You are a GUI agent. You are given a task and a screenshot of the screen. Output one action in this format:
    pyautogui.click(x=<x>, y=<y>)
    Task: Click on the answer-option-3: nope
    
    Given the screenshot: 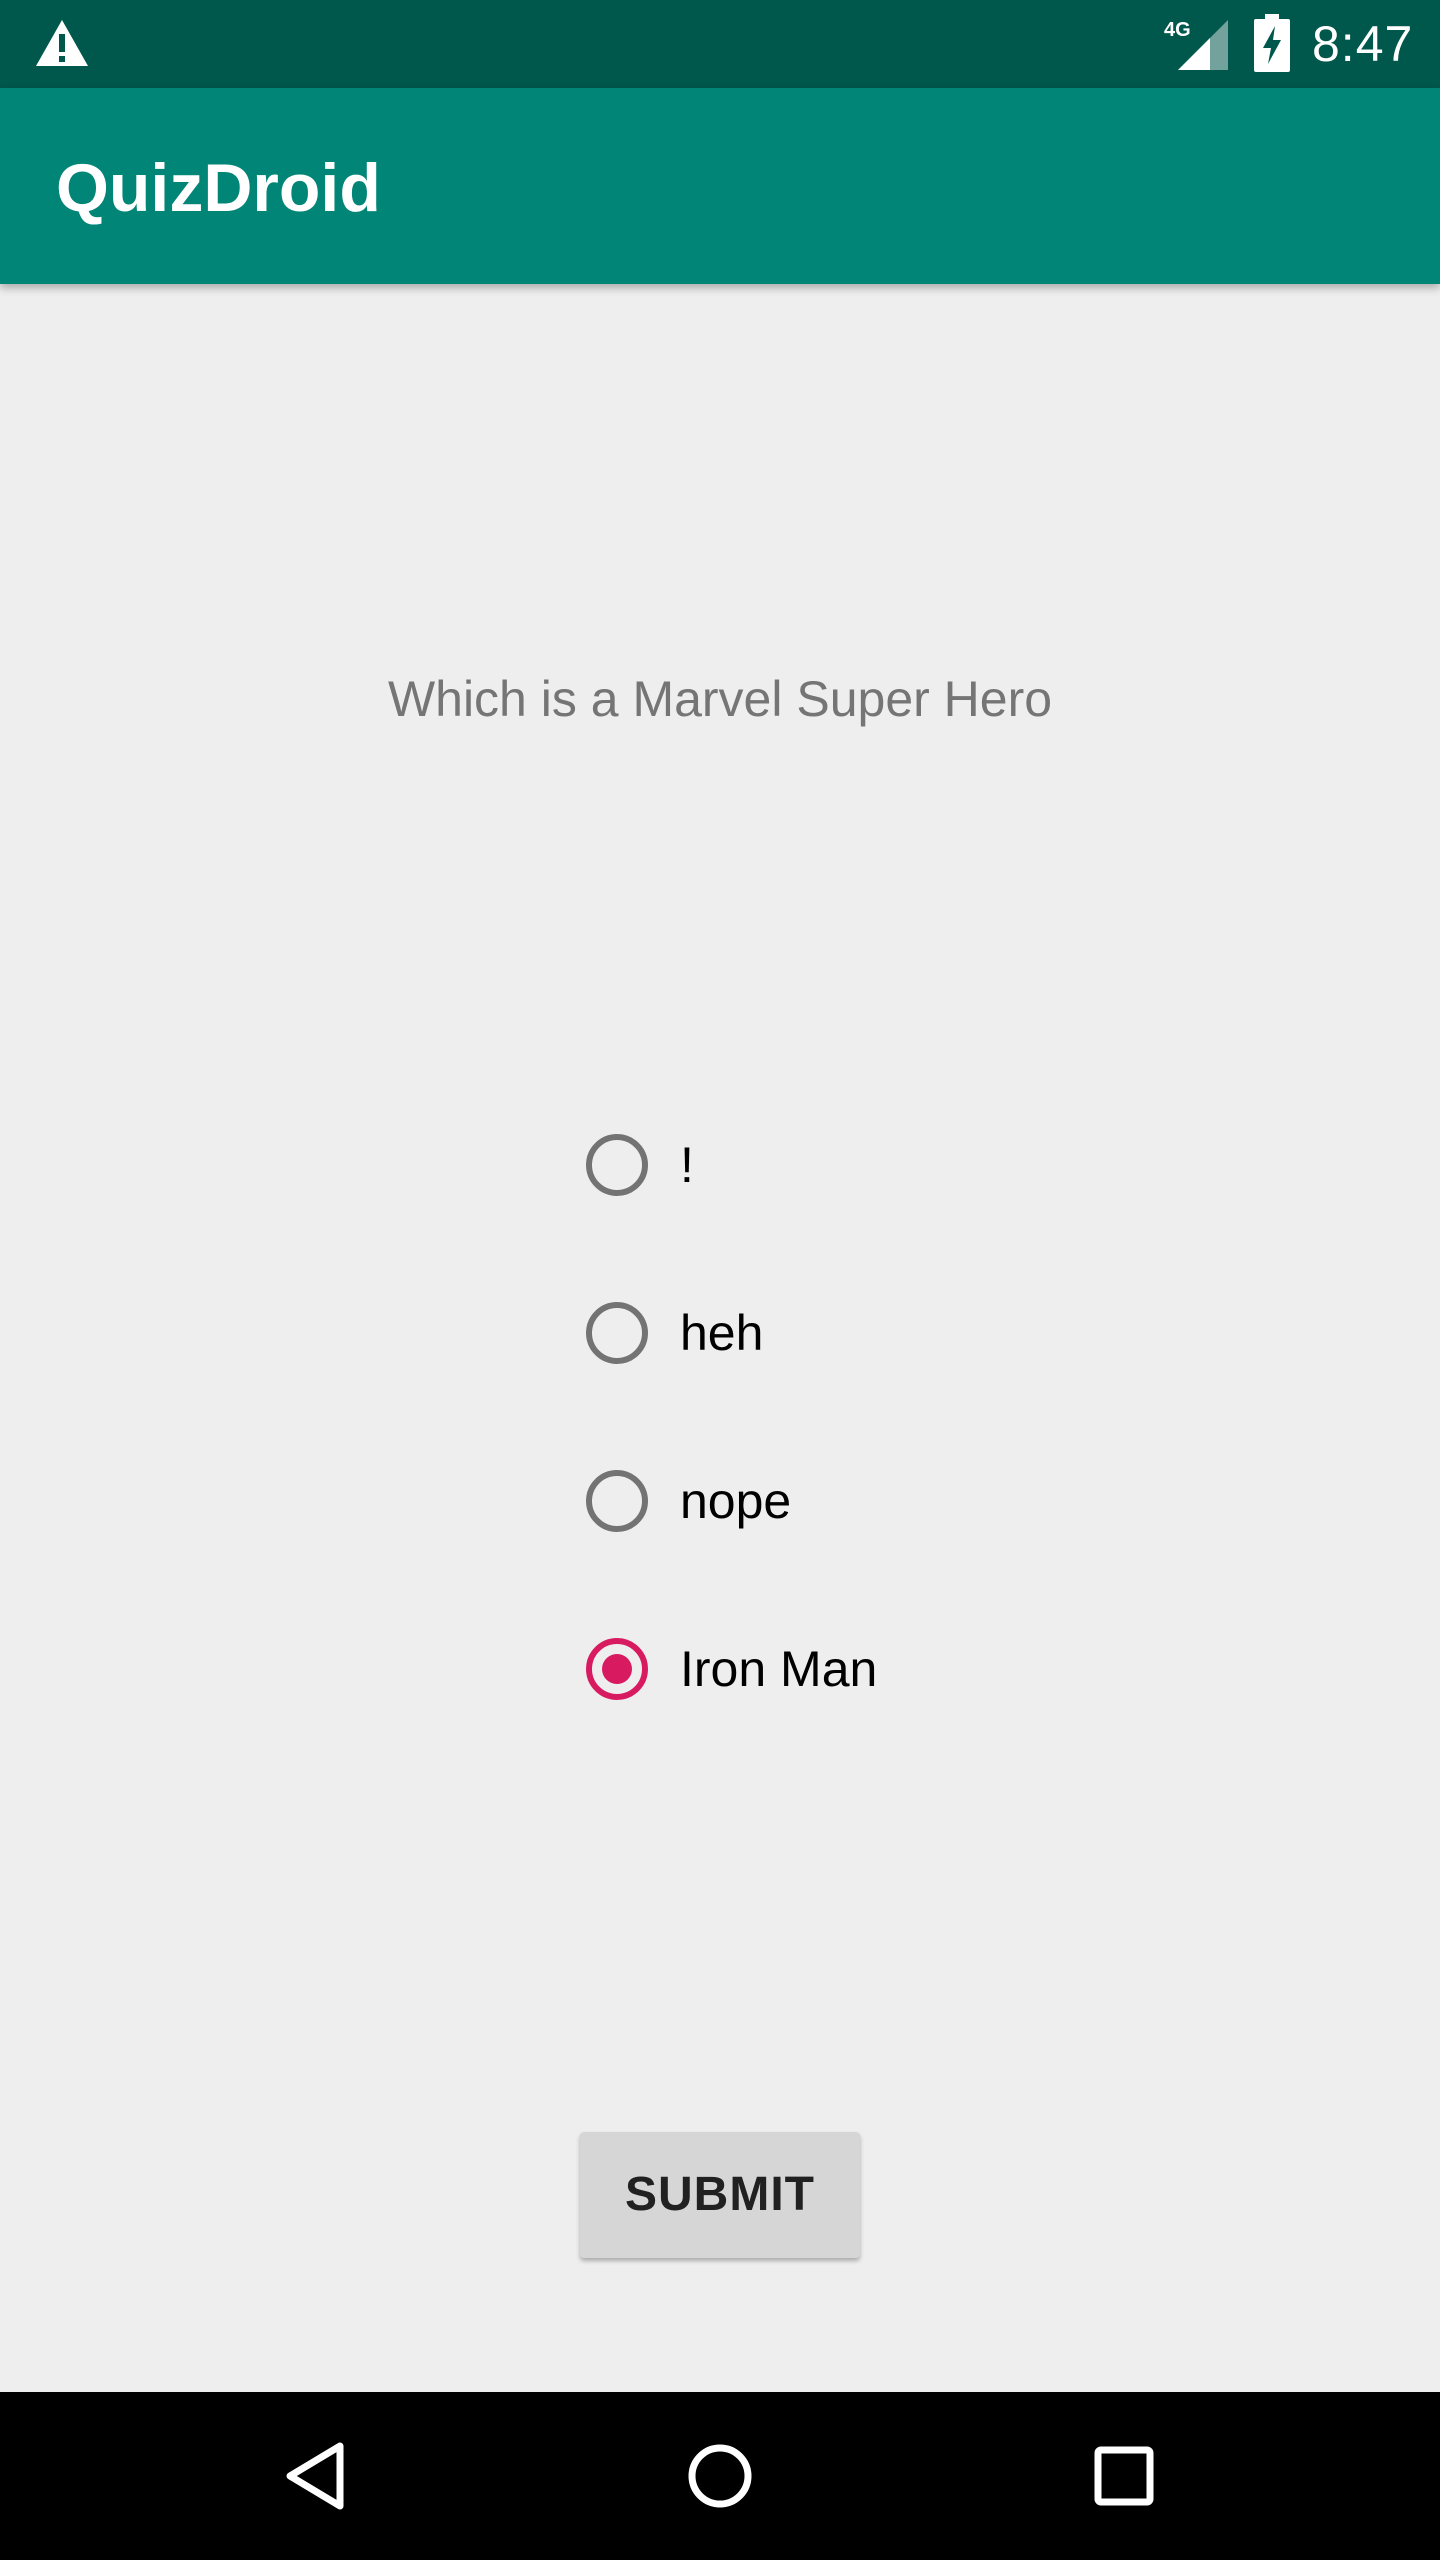 What is the action you would take?
    pyautogui.click(x=886, y=1544)
    